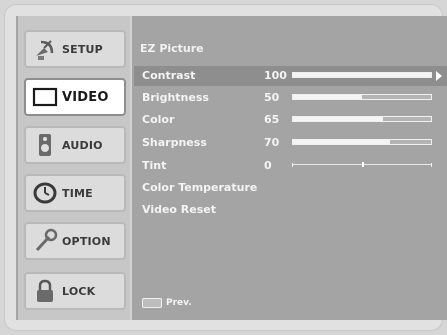 This screenshot has width=447, height=335. I want to click on tv-screen-icon, so click(45, 97).